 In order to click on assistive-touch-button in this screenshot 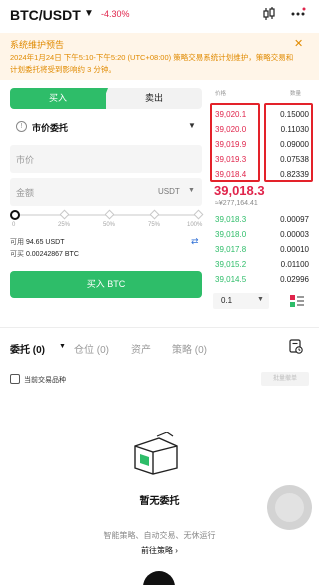, I will do `click(289, 507)`.